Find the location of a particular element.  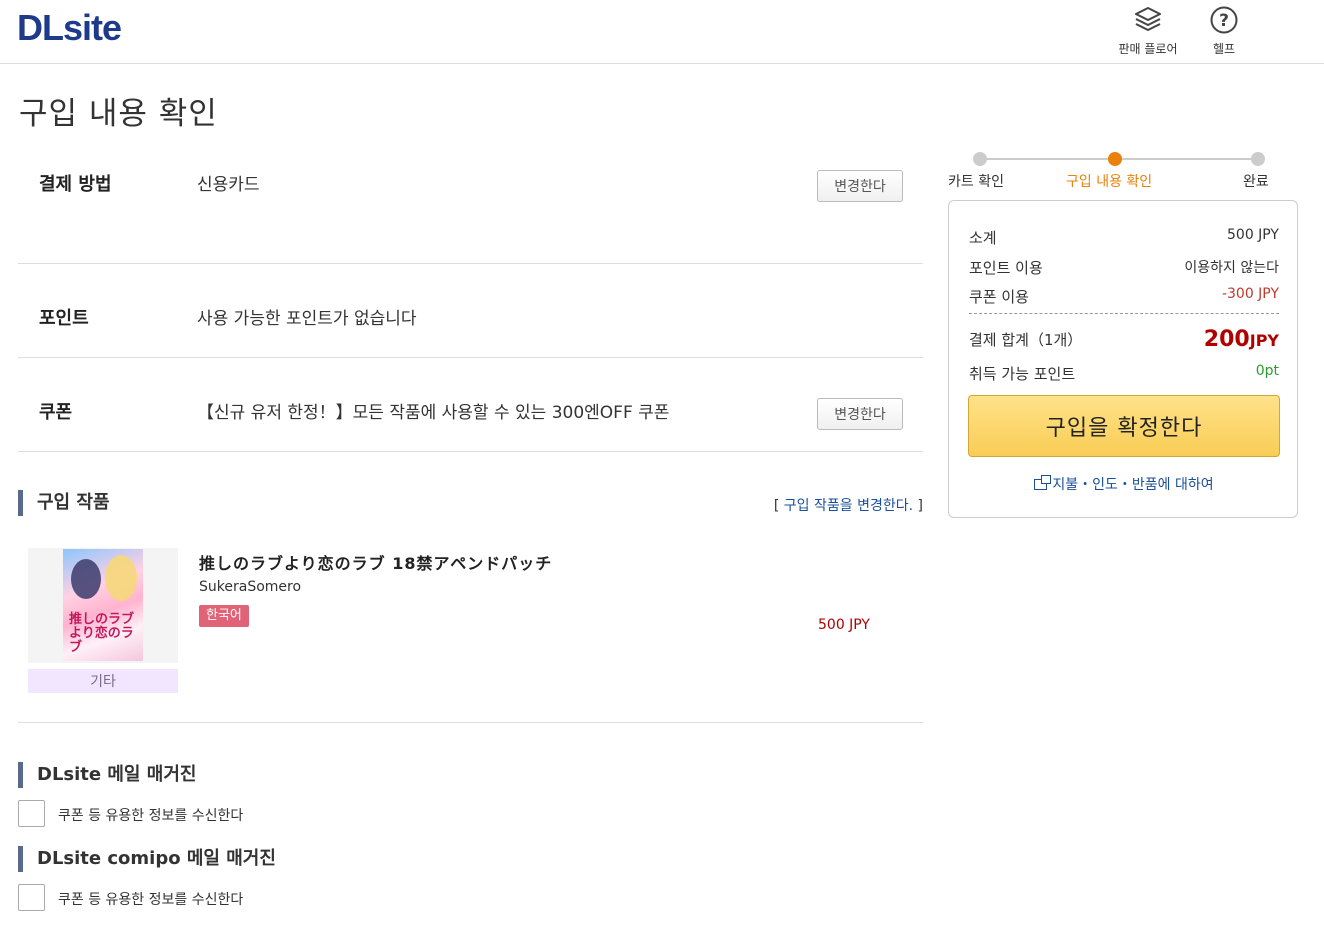

points-value: 사용 가능한 포인트가 없습니다 is located at coordinates (307, 319).